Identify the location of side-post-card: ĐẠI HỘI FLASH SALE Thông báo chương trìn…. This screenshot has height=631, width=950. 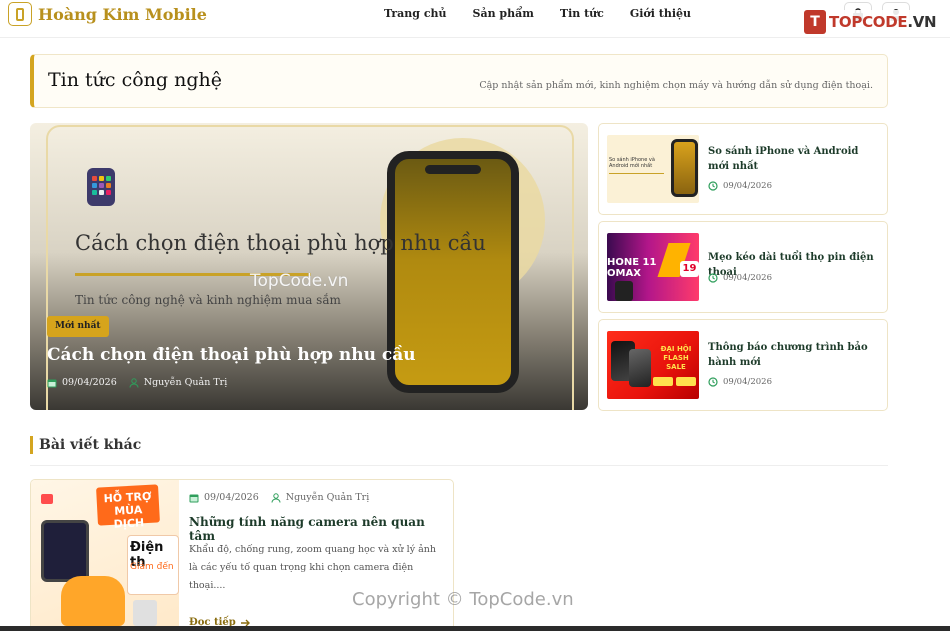
(743, 365).